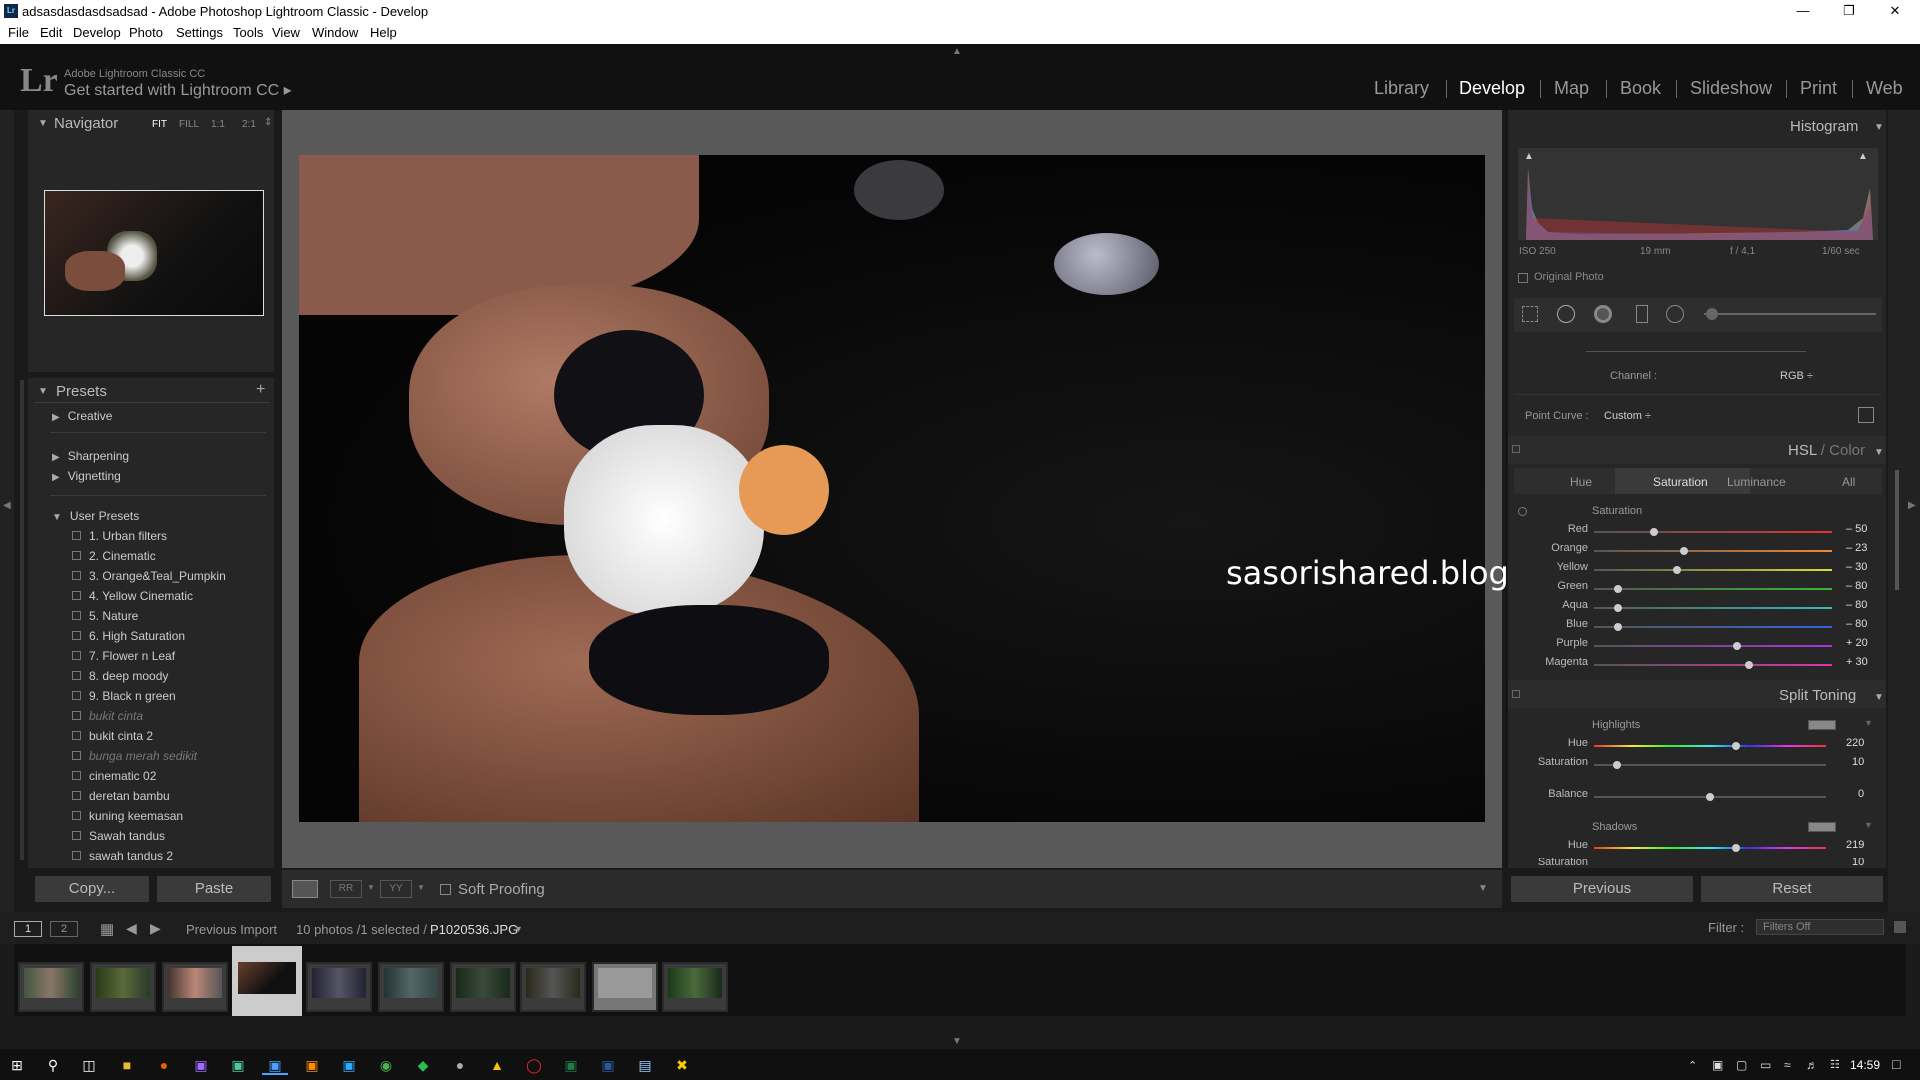 The height and width of the screenshot is (1080, 1920). Describe the element at coordinates (64, 929) in the screenshot. I see `monitor-2-button: 2` at that location.